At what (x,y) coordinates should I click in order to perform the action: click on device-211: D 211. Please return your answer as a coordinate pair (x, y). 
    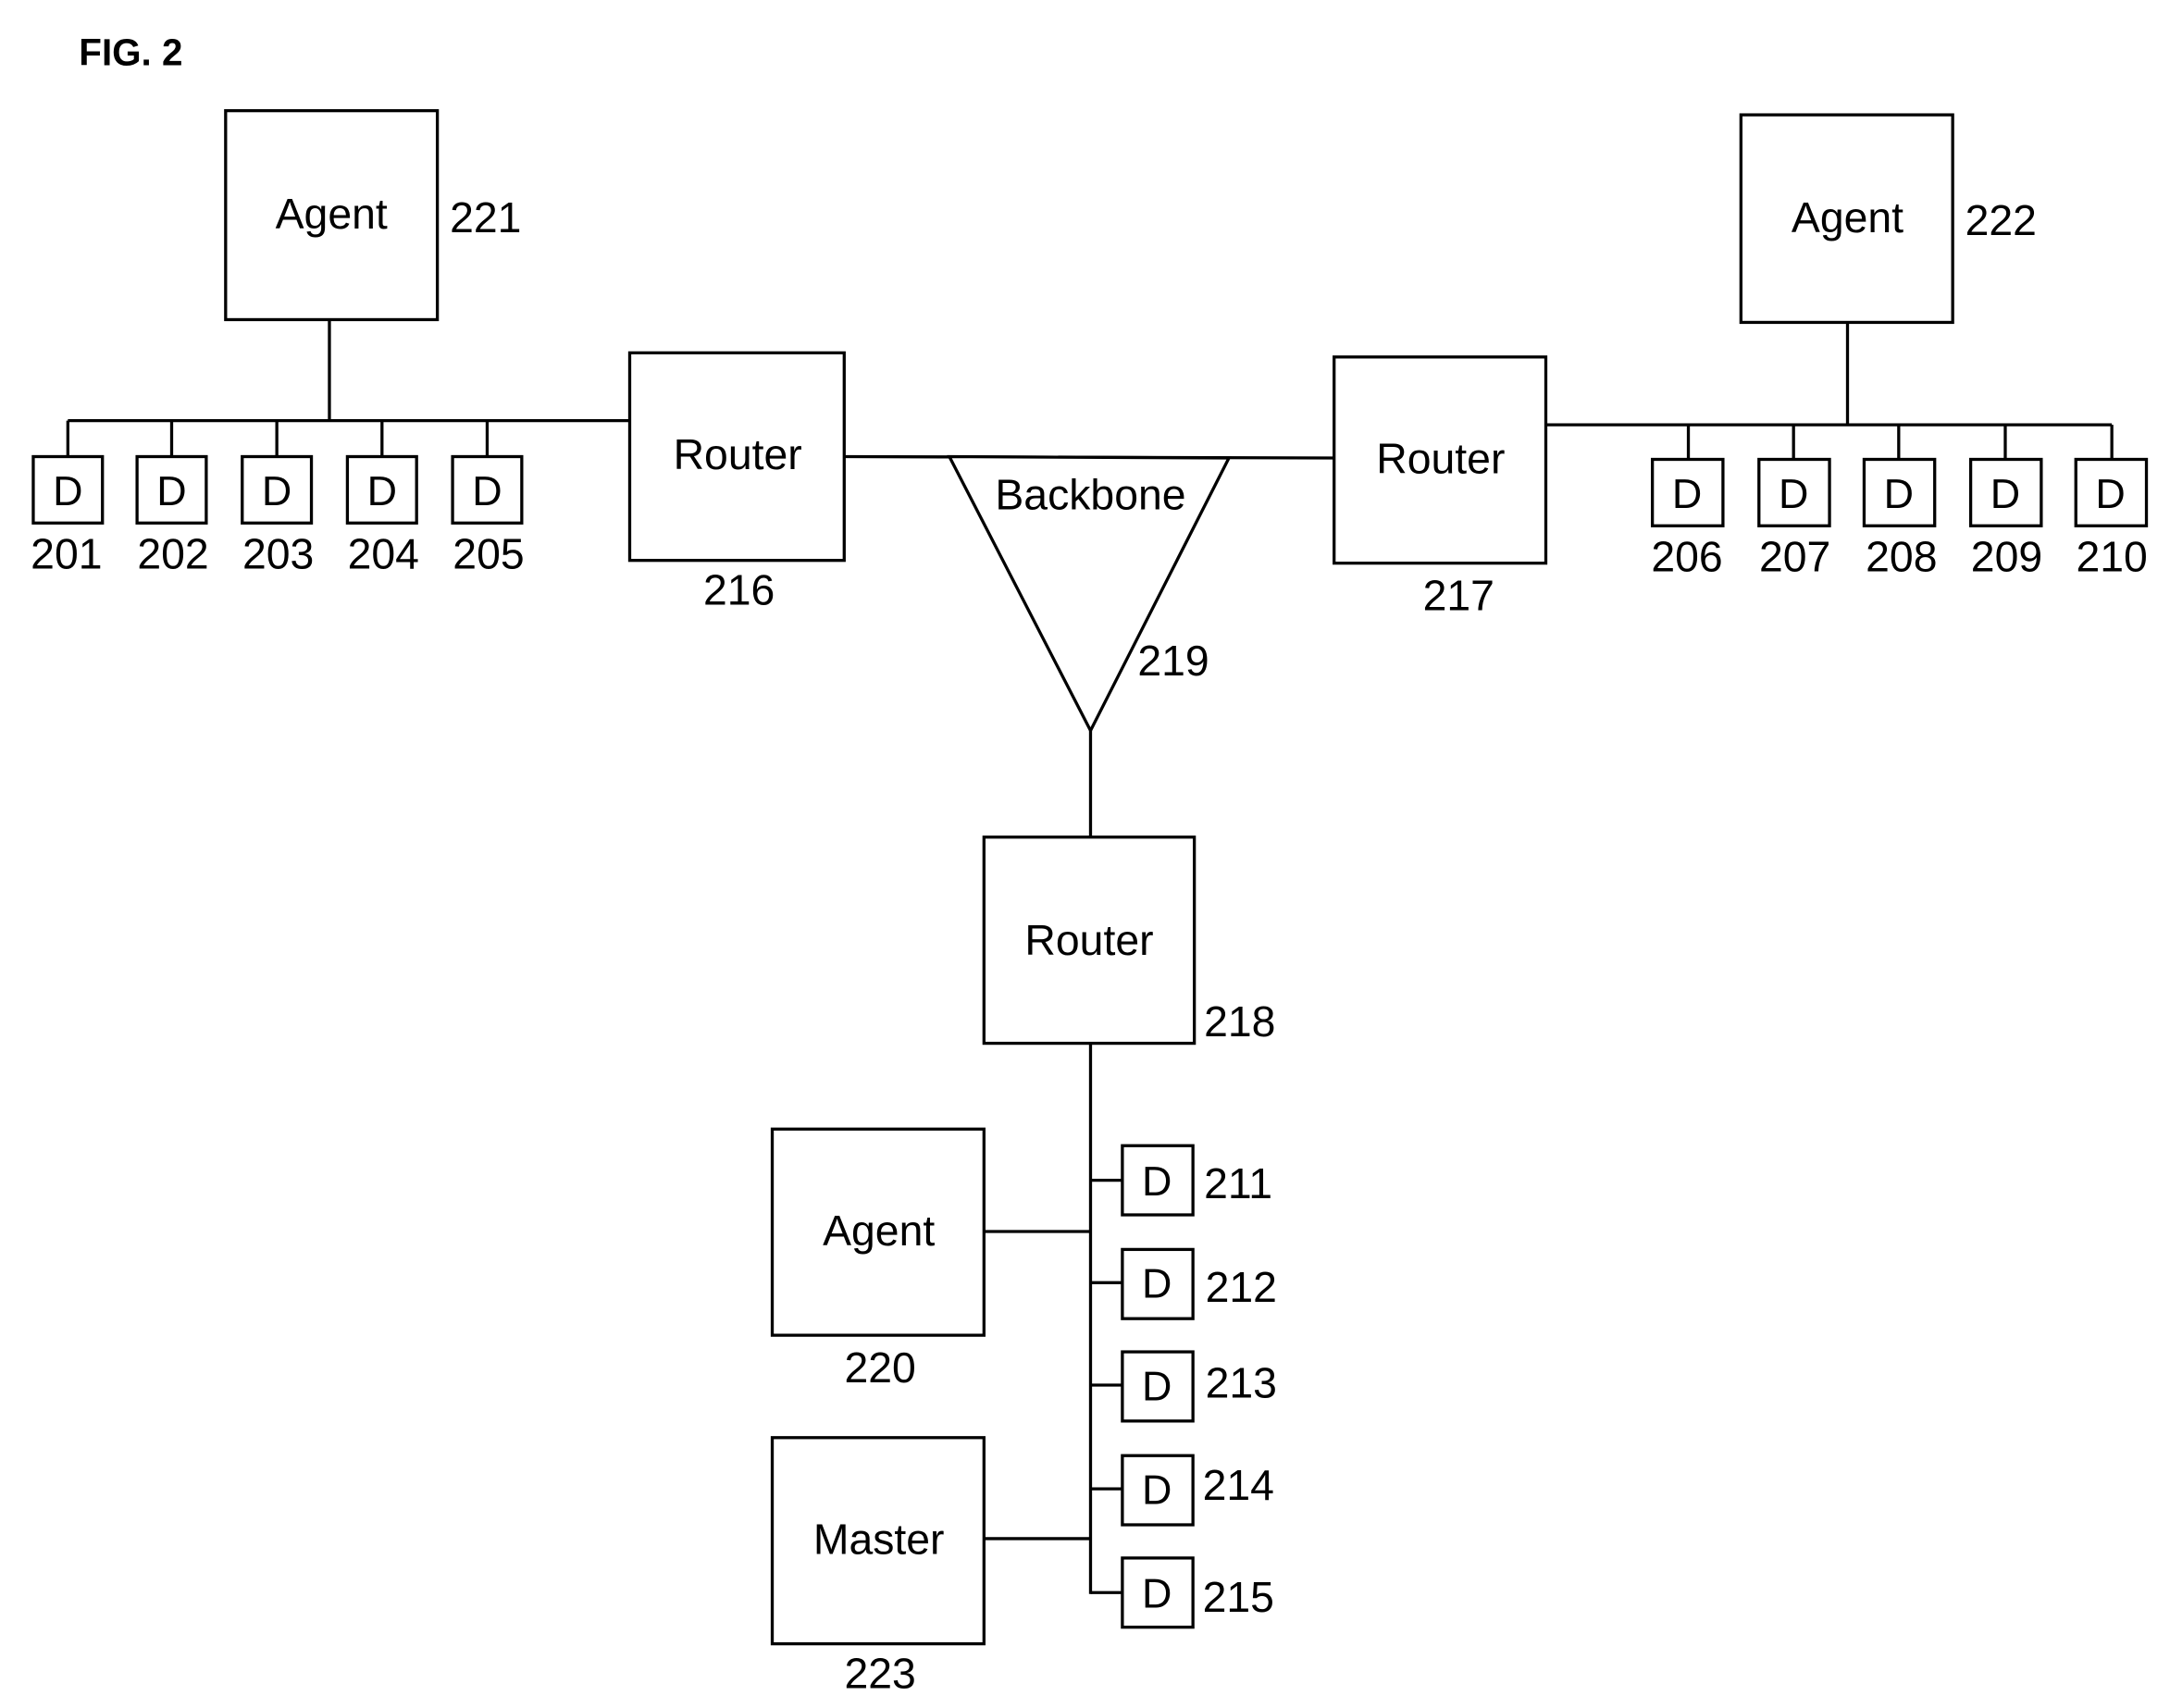
    Looking at the image, I should click on (1181, 1180).